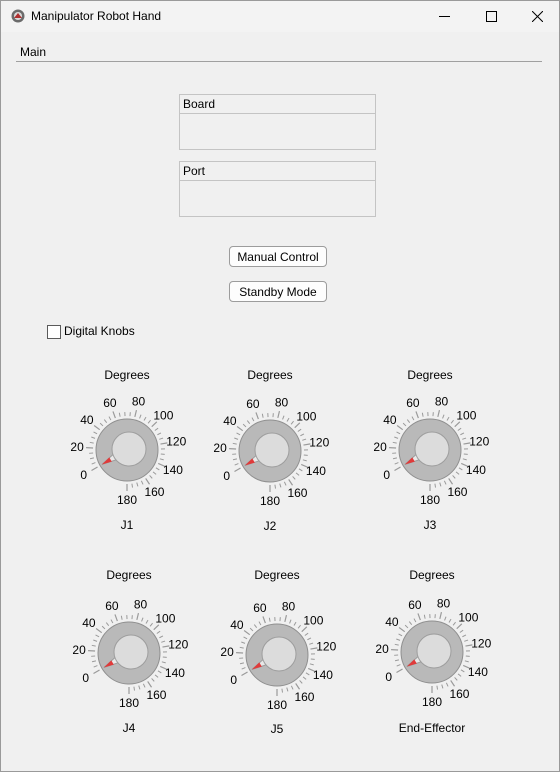 The image size is (560, 772). I want to click on title-bar: Manipulator Robot Hand, so click(280, 16).